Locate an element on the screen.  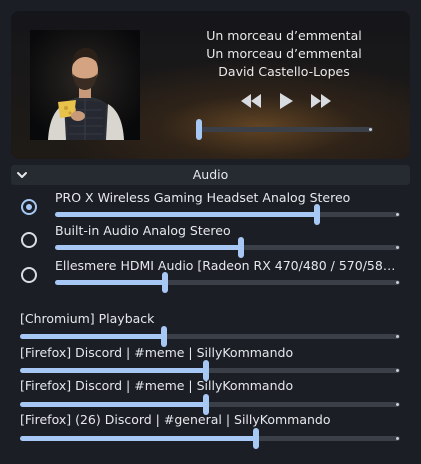
track-title: Un morceau d’emmental is located at coordinates (284, 35).